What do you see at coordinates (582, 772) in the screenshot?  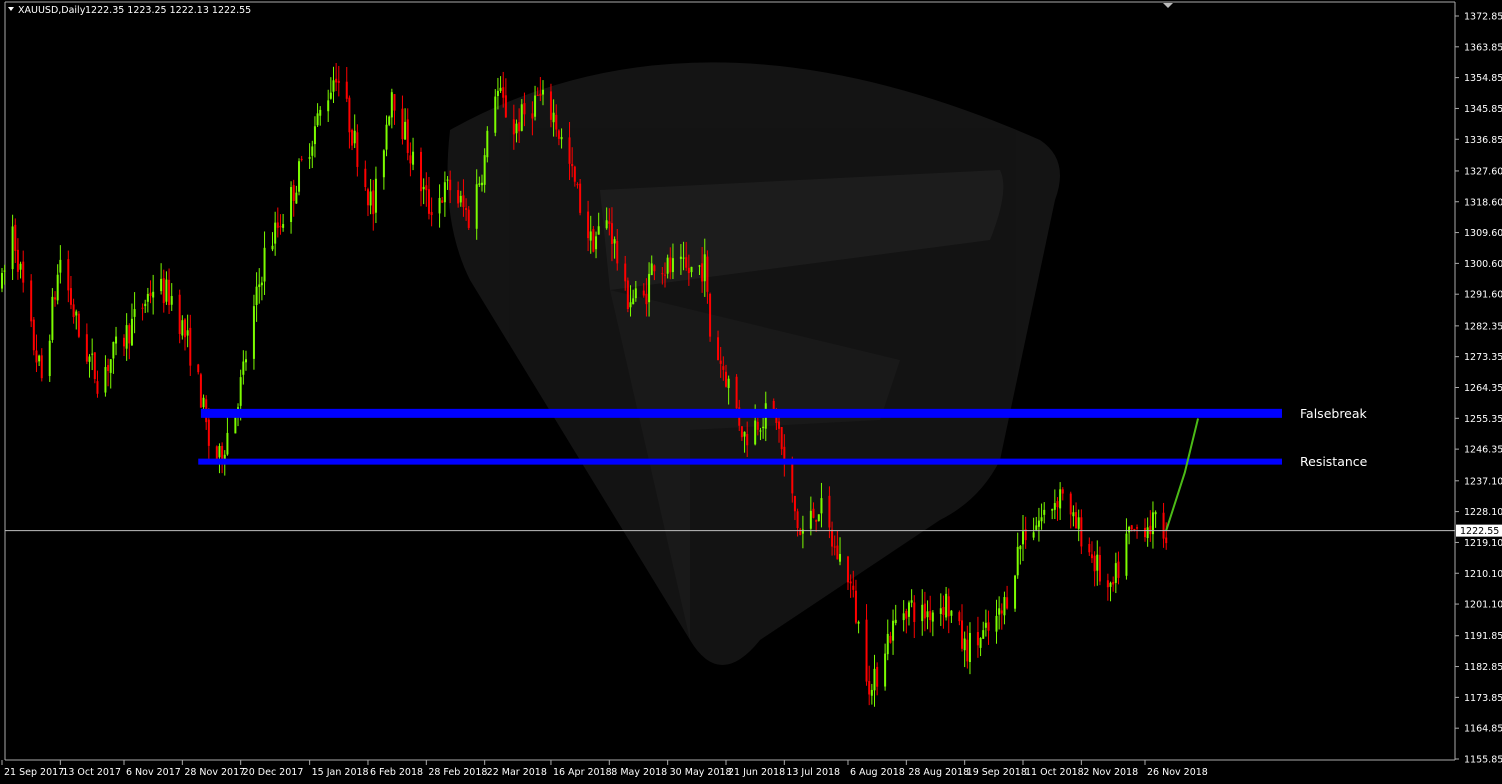 I see `time-tick-label: 16 Apr 2018` at bounding box center [582, 772].